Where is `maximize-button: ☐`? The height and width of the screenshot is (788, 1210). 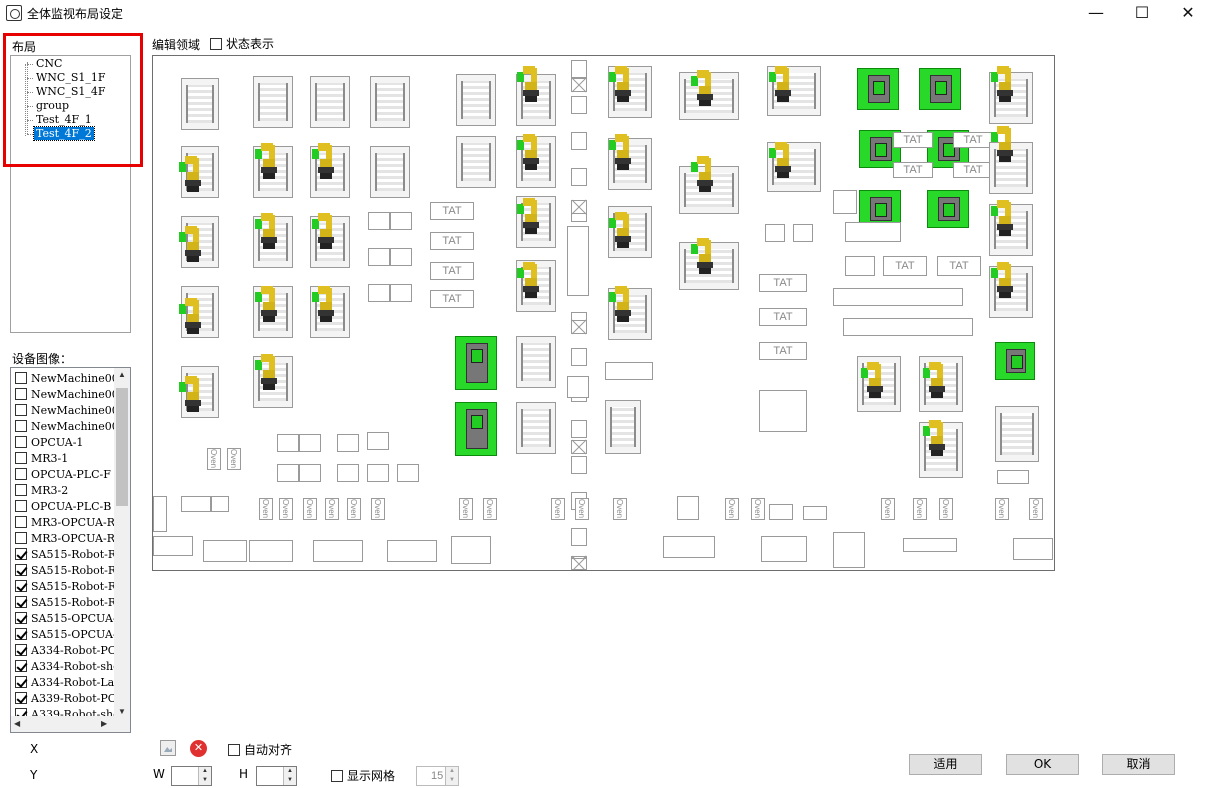 maximize-button: ☐ is located at coordinates (1142, 13).